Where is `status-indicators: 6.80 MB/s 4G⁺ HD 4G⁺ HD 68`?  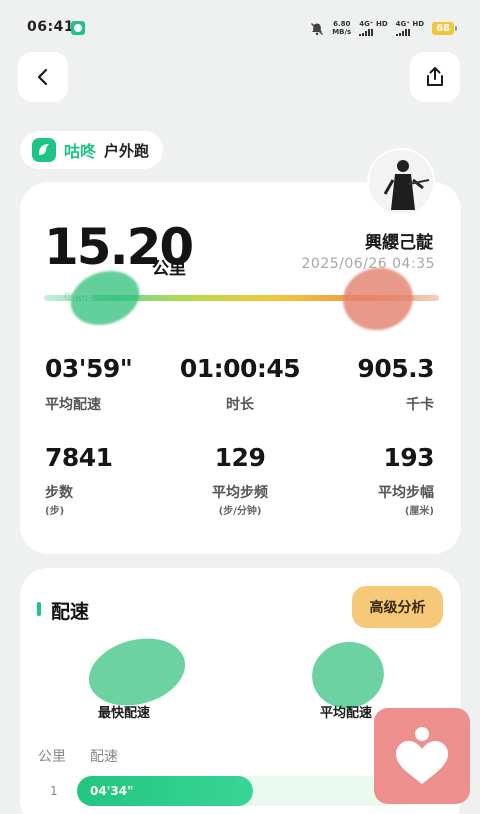 status-indicators: 6.80 MB/s 4G⁺ HD 4G⁺ HD 68 is located at coordinates (383, 27).